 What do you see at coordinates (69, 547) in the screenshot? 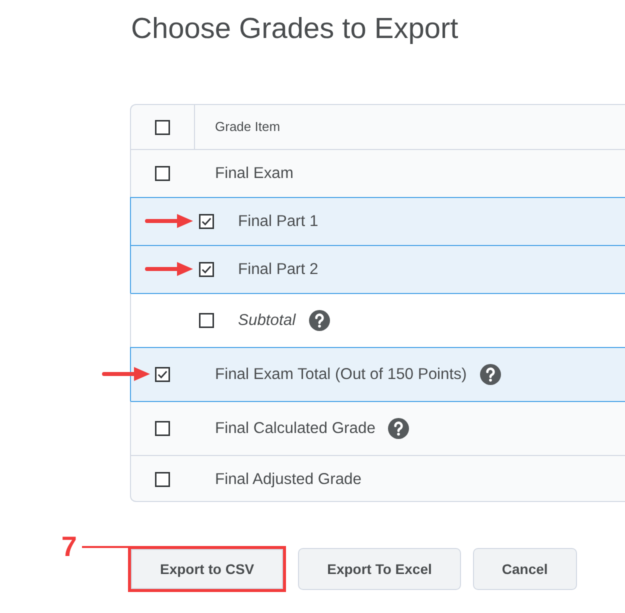
I see `callout-number: 7` at bounding box center [69, 547].